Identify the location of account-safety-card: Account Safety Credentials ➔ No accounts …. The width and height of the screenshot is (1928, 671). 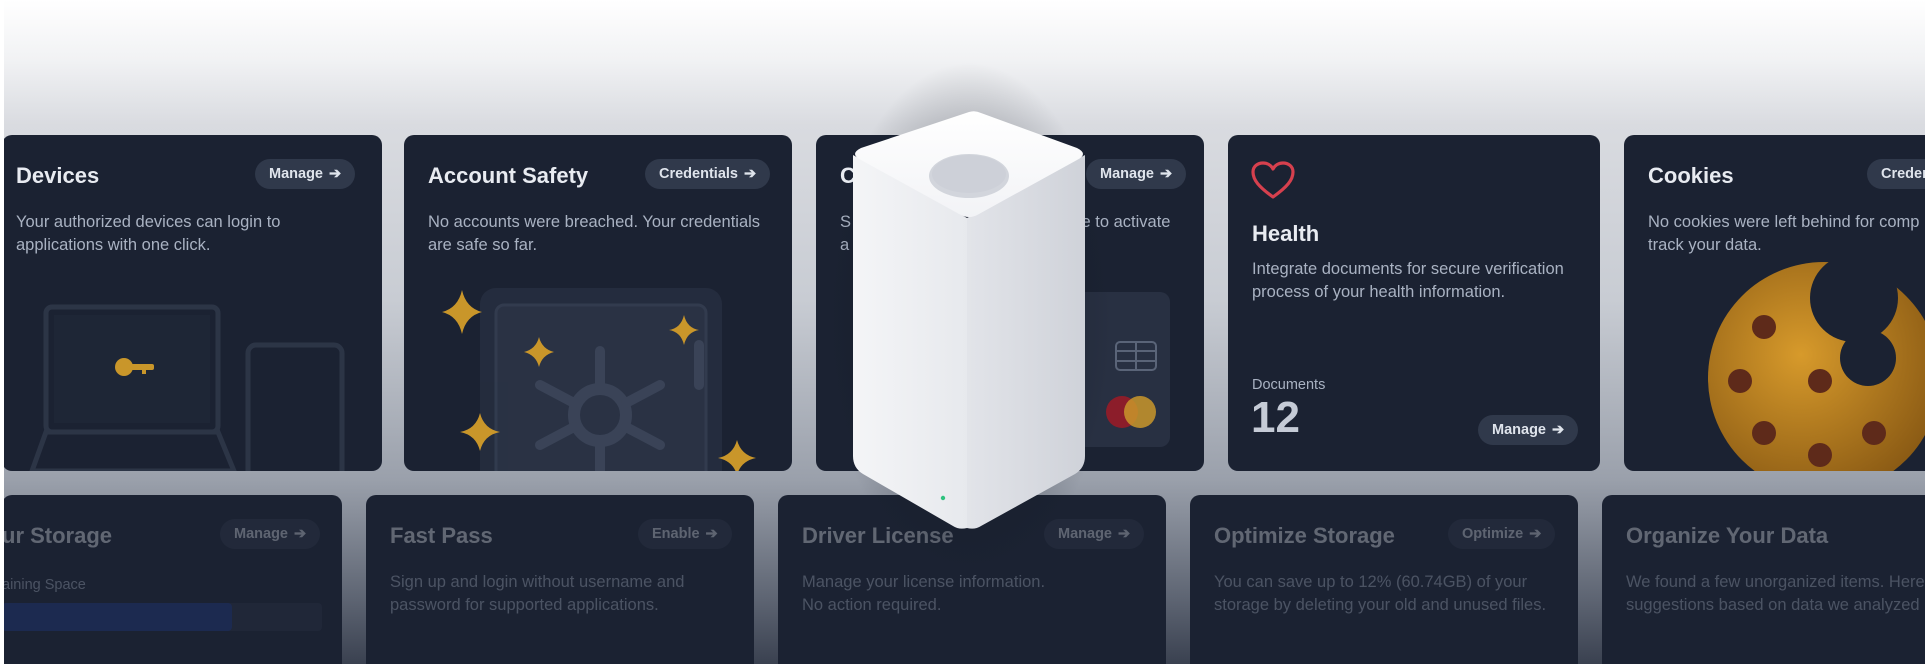
(598, 303).